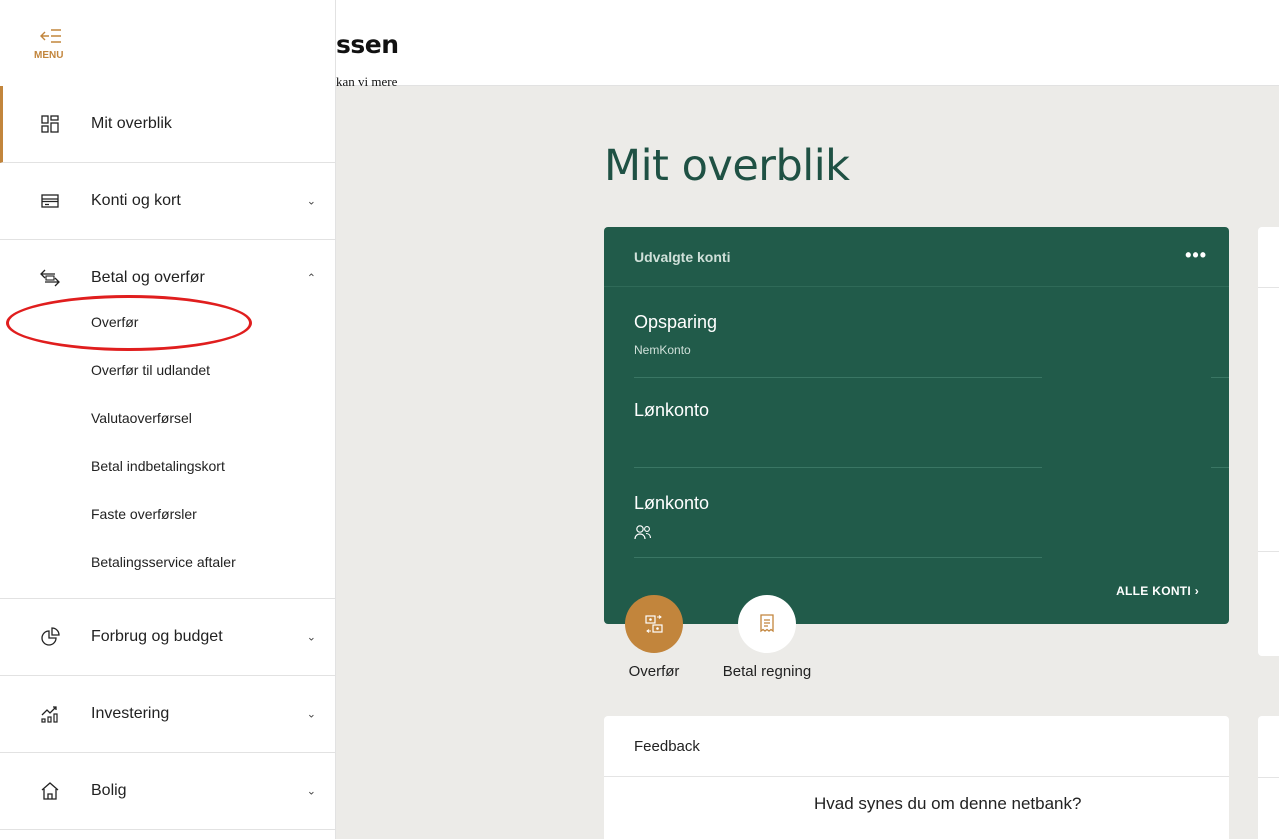 The height and width of the screenshot is (839, 1279). What do you see at coordinates (767, 624) in the screenshot?
I see `bill-receipt-icon` at bounding box center [767, 624].